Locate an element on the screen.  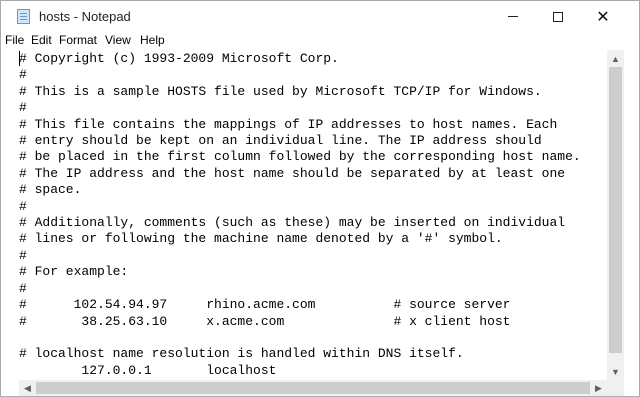
vertical-scroll-thumb is located at coordinates (615, 210).